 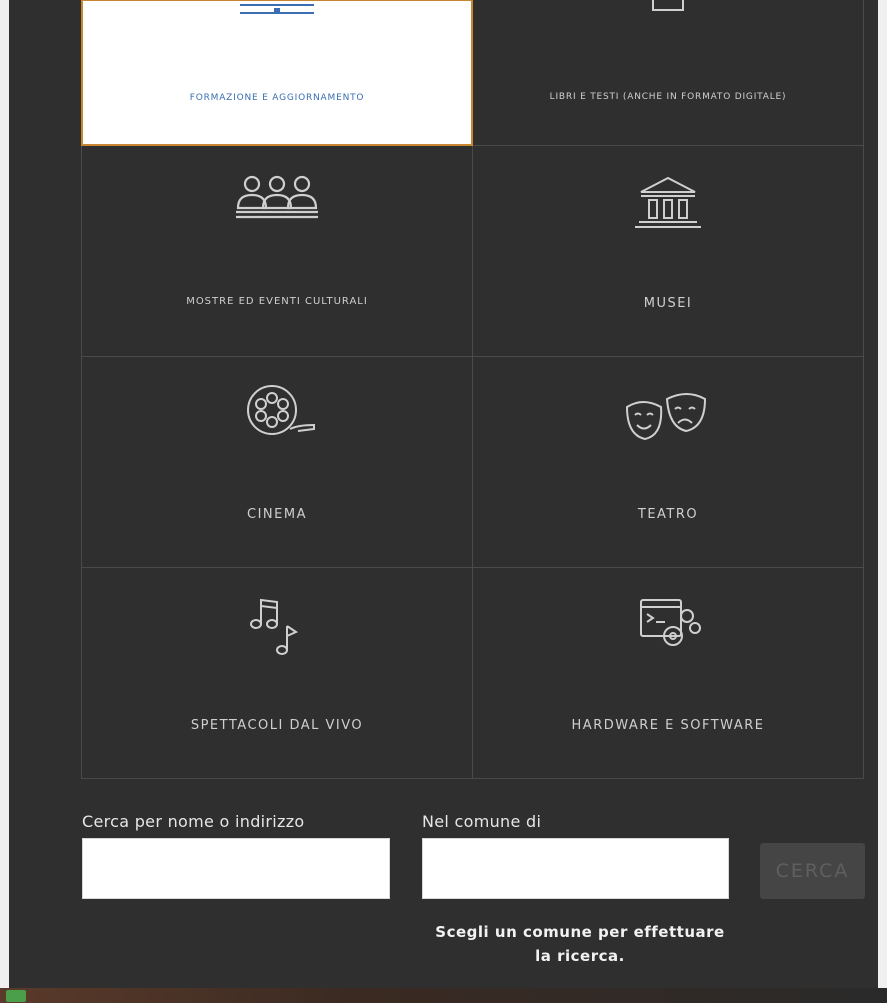 What do you see at coordinates (668, 206) in the screenshot?
I see `museum-icon` at bounding box center [668, 206].